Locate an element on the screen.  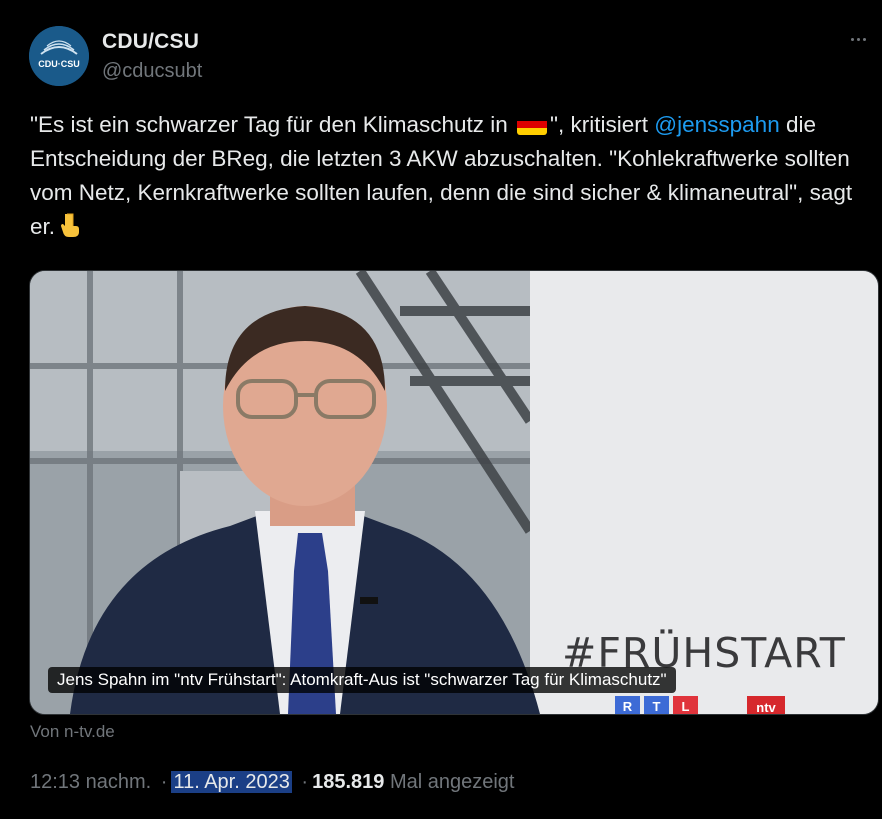
pointing-down-icon is located at coordinates (70, 230).